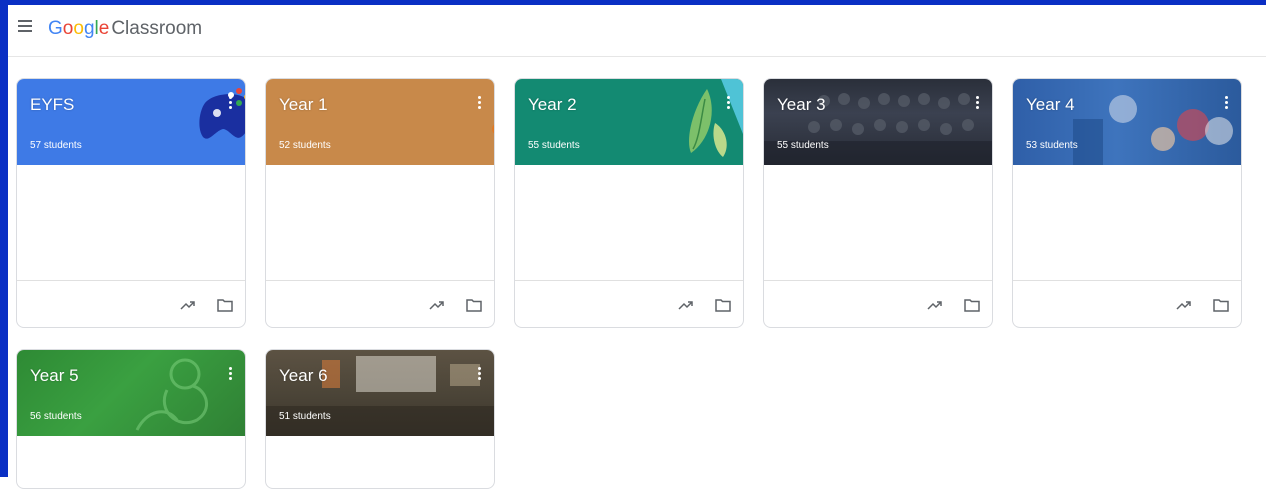 The image size is (1266, 489). What do you see at coordinates (171, 394) in the screenshot?
I see `monkey-photo-image` at bounding box center [171, 394].